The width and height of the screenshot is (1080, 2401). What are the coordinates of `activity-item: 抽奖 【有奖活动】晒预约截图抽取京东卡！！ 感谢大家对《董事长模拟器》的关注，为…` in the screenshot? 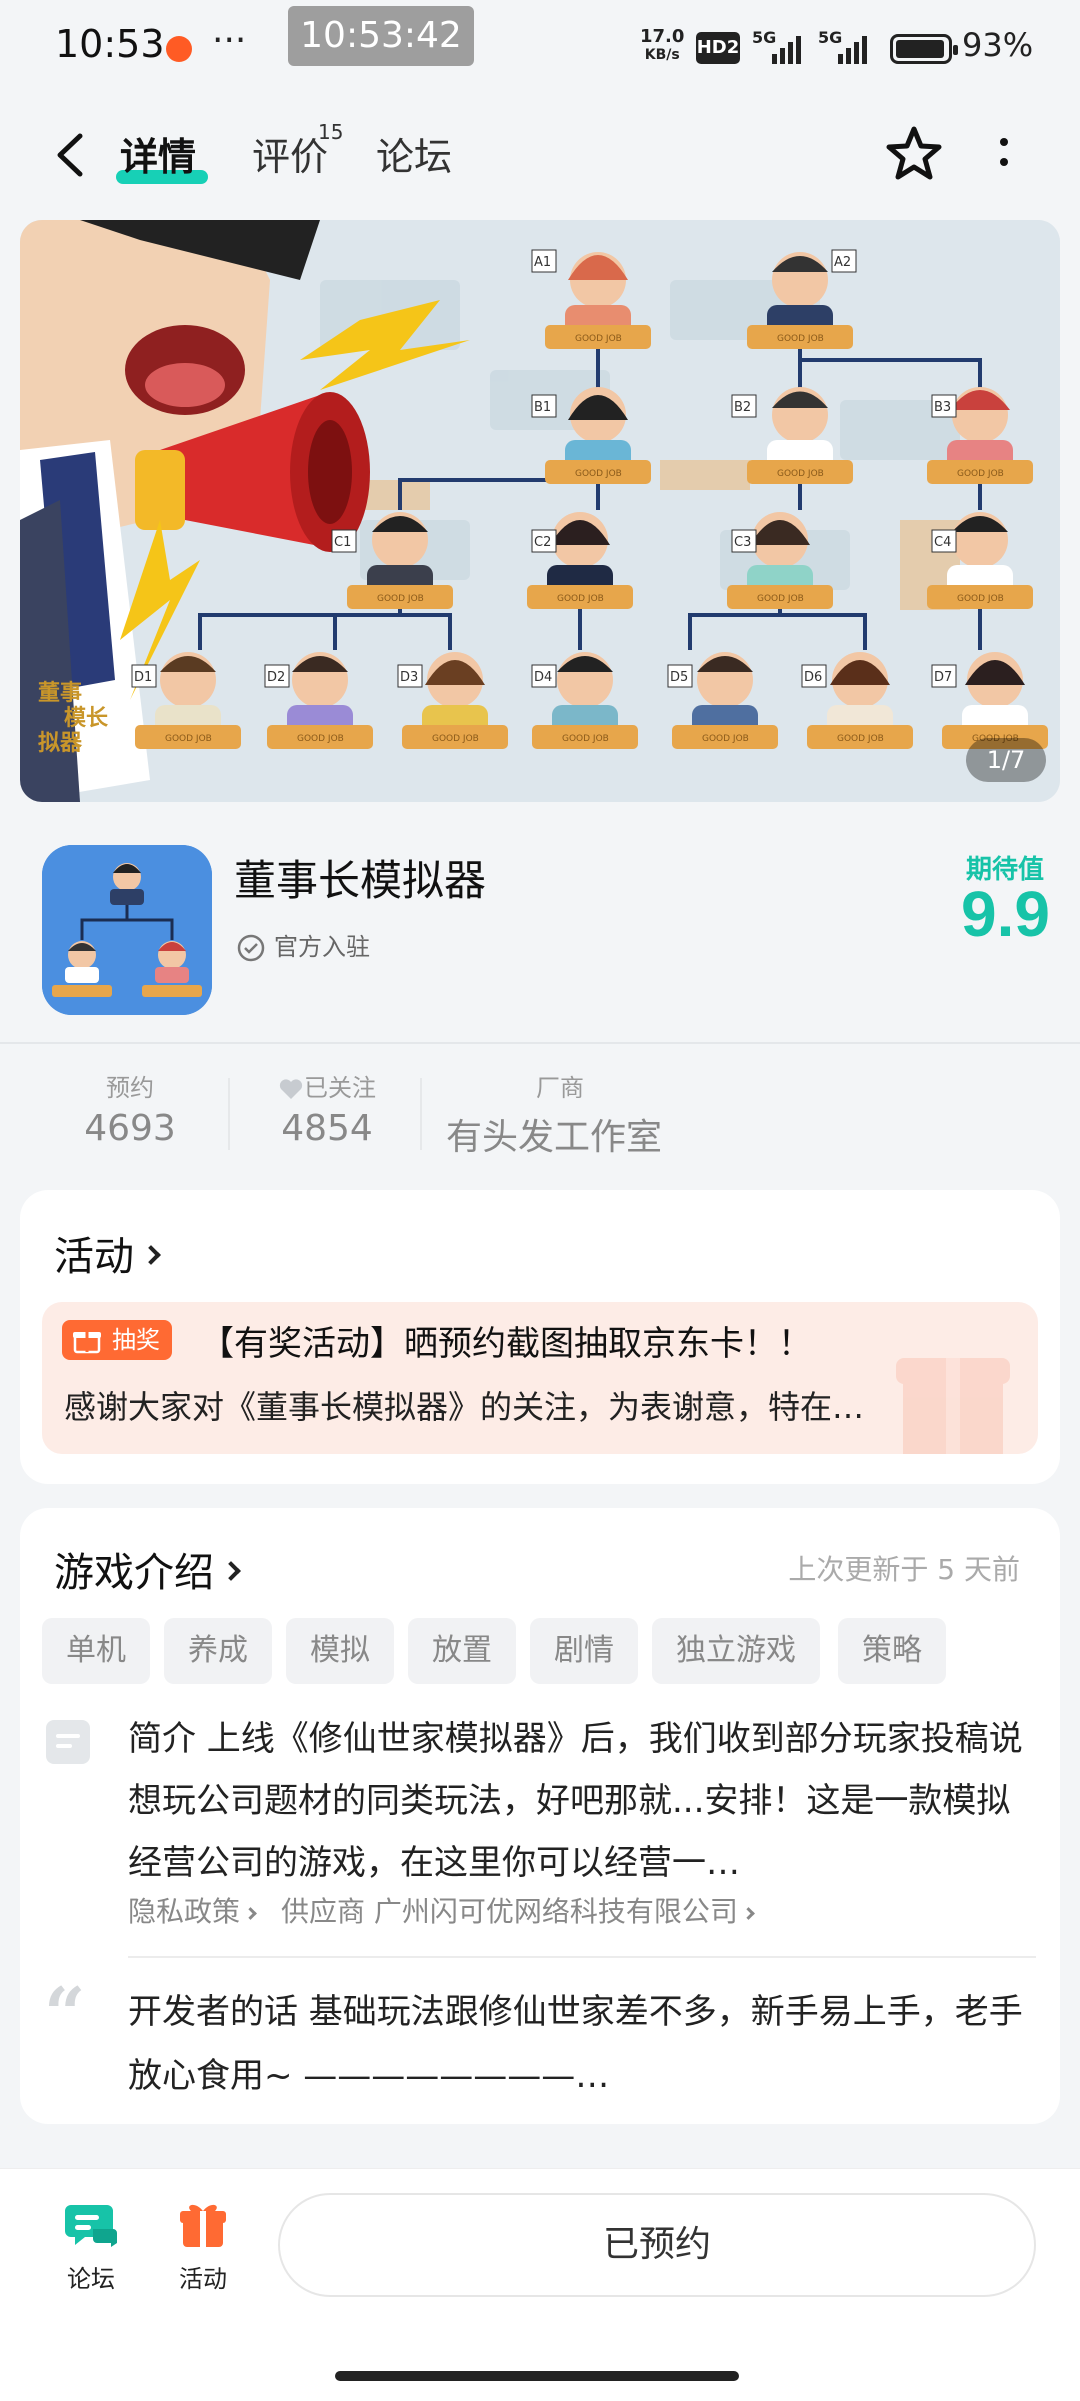 It's located at (540, 1378).